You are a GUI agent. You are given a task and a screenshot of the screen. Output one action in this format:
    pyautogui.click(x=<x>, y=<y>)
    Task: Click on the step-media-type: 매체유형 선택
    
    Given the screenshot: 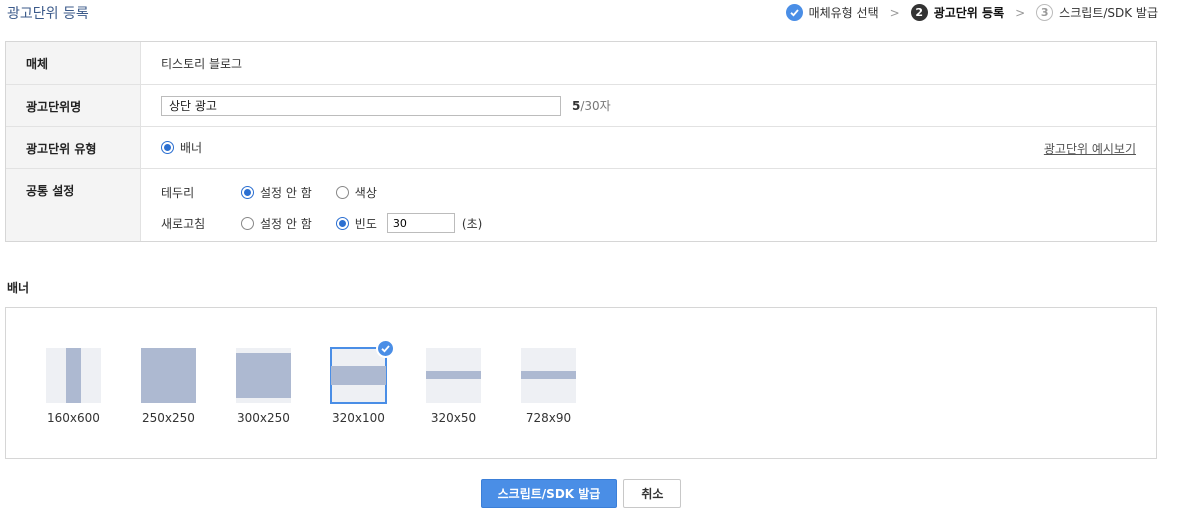 What is the action you would take?
    pyautogui.click(x=832, y=12)
    